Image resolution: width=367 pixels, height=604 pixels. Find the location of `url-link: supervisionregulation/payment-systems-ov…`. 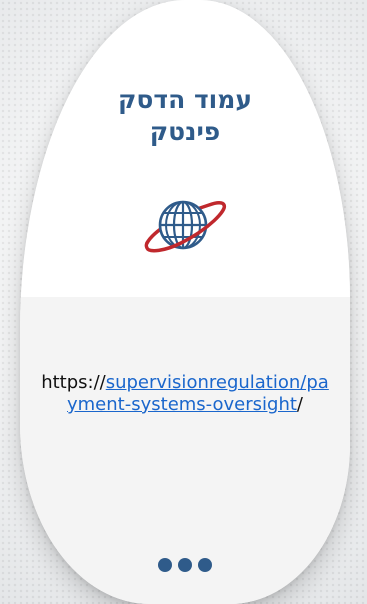

url-link: supervisionregulation/payment-systems-ov… is located at coordinates (198, 393).